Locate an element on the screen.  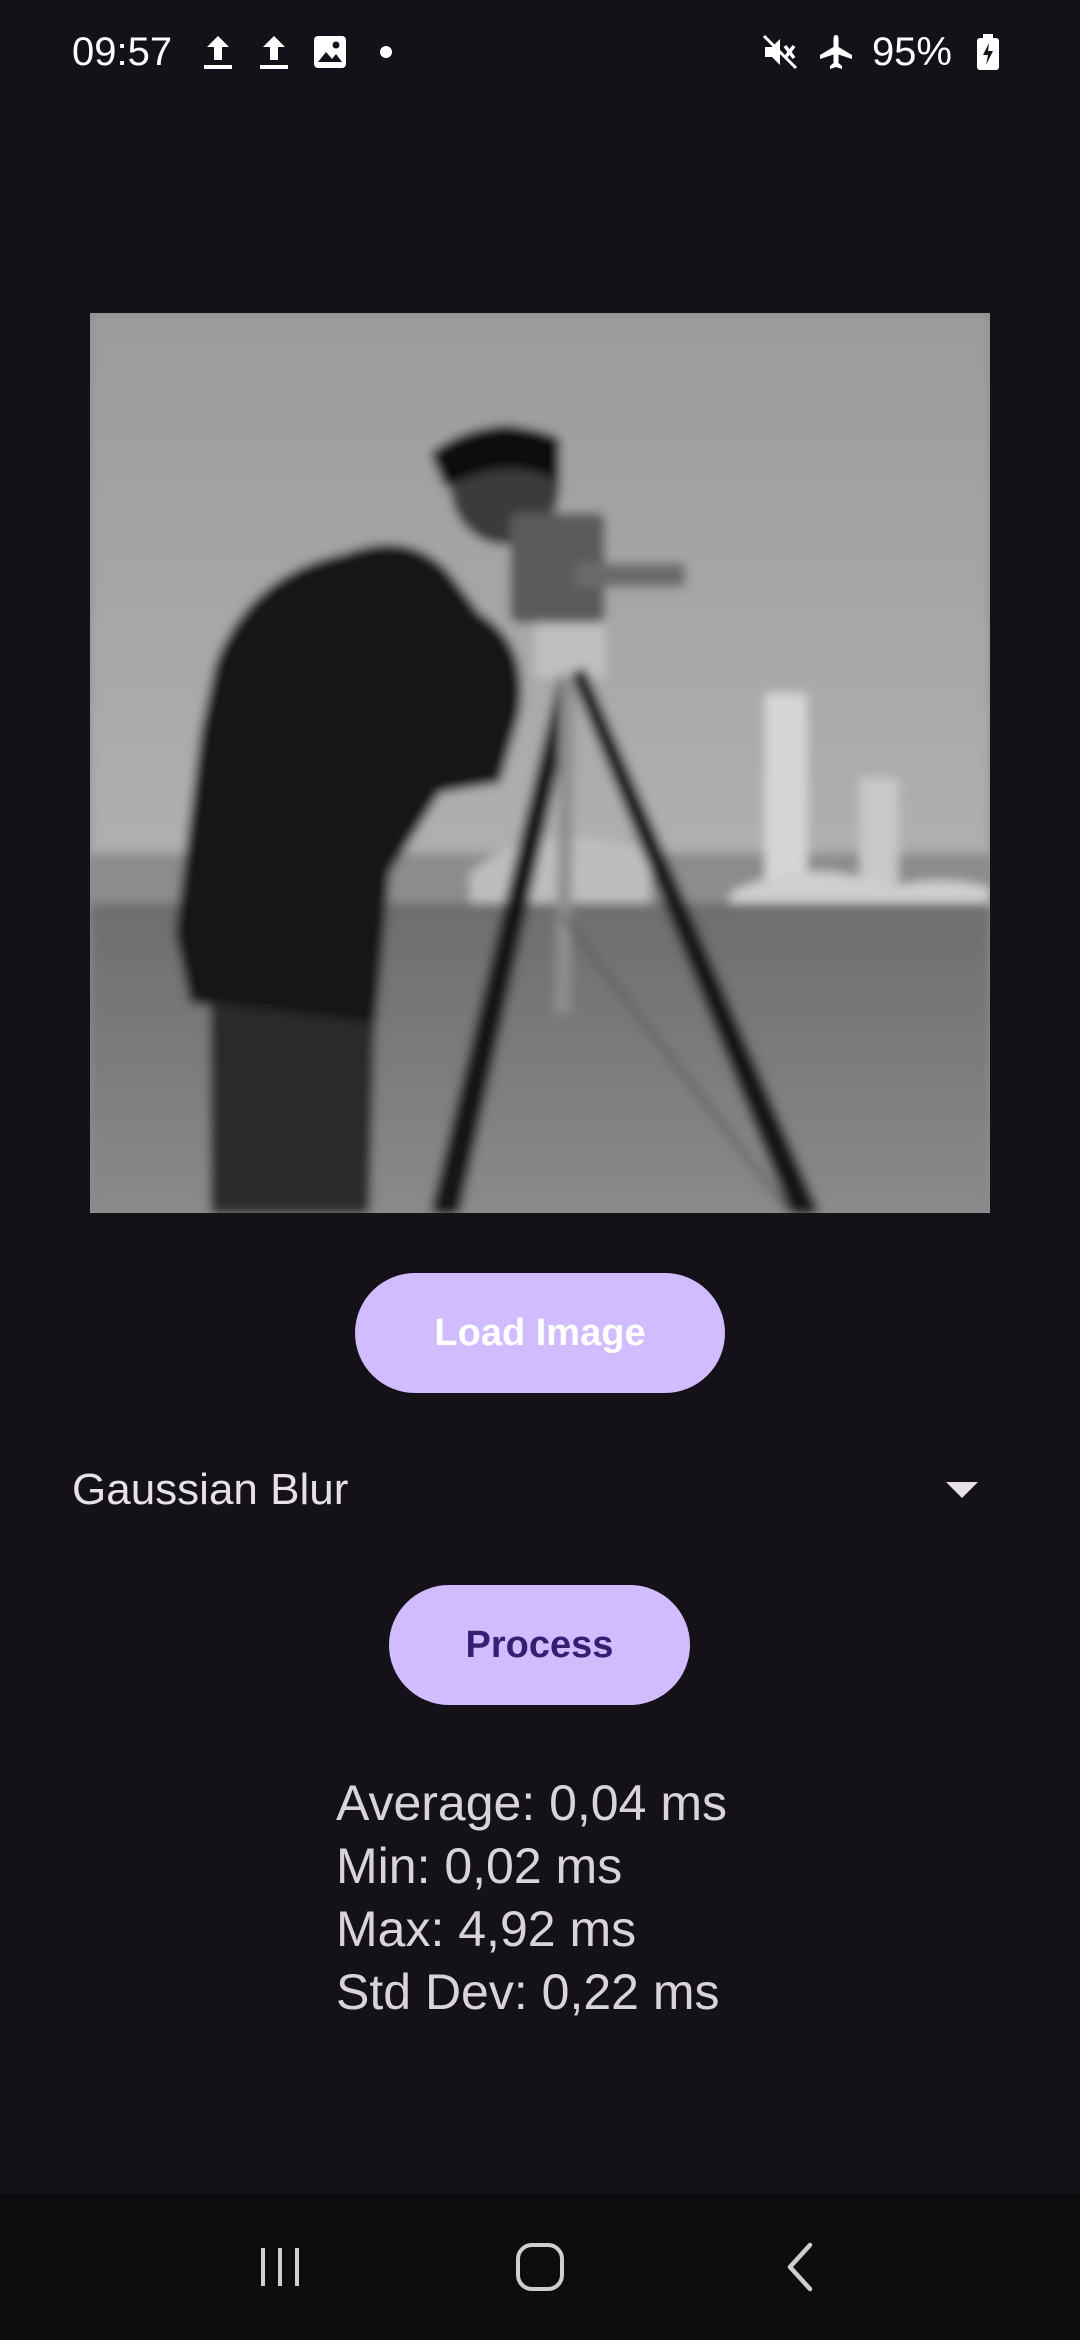
status-left: 09:57 is located at coordinates (232, 52).